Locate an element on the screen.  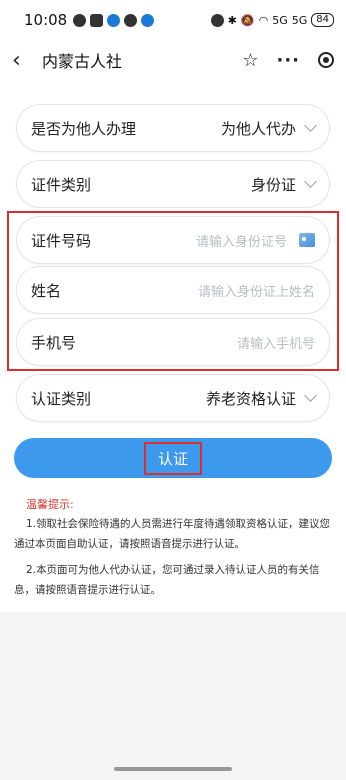
system-icons: ✱ 🔕 ◠ 5G 5G 84 is located at coordinates (272, 20).